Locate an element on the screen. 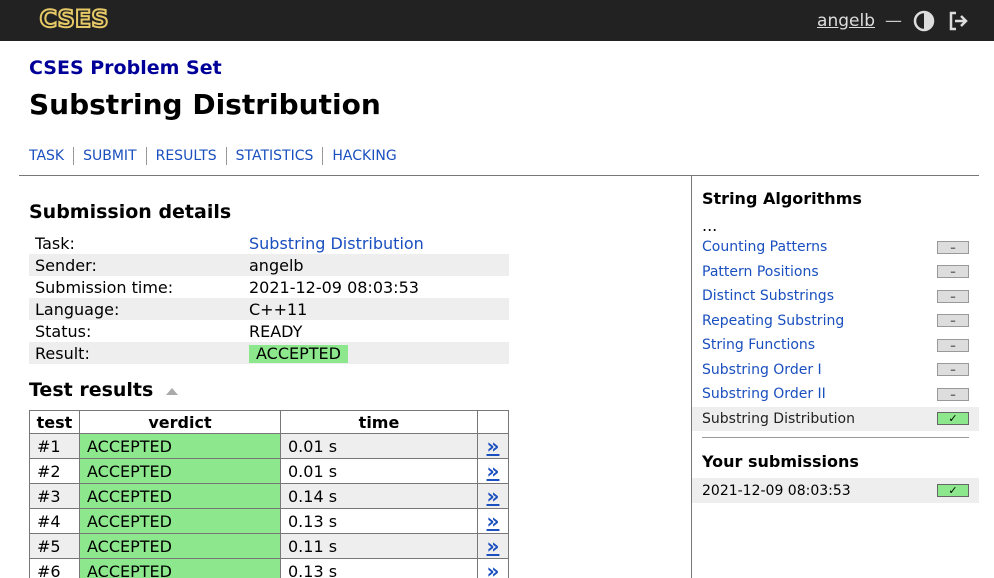  sidebar-item-counting-patterns: Counting Patterns is located at coordinates (764, 247).